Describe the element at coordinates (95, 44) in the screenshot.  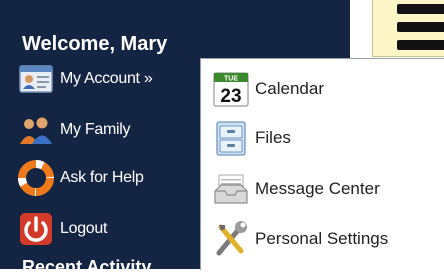
I see `welcome-heading: Welcome, Mary` at that location.